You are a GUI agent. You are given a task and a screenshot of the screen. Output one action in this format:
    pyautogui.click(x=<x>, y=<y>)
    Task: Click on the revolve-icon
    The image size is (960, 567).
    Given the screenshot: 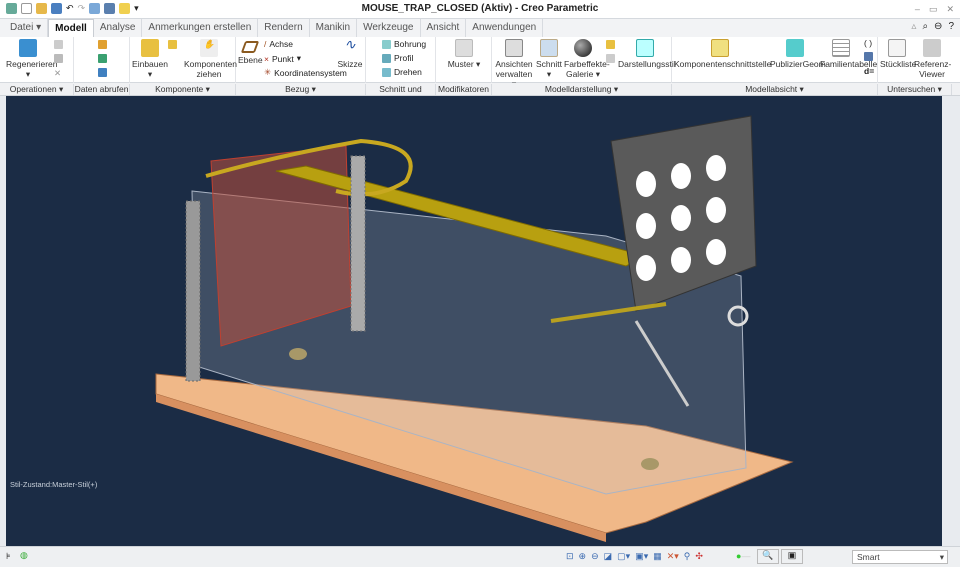 What is the action you would take?
    pyautogui.click(x=386, y=72)
    